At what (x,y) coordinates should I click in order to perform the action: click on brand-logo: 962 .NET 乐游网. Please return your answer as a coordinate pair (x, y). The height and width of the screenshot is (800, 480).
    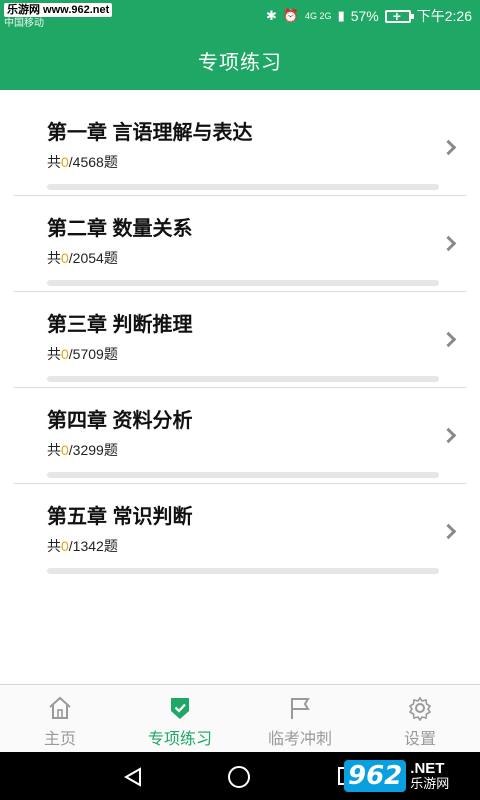
    Looking at the image, I should click on (409, 776).